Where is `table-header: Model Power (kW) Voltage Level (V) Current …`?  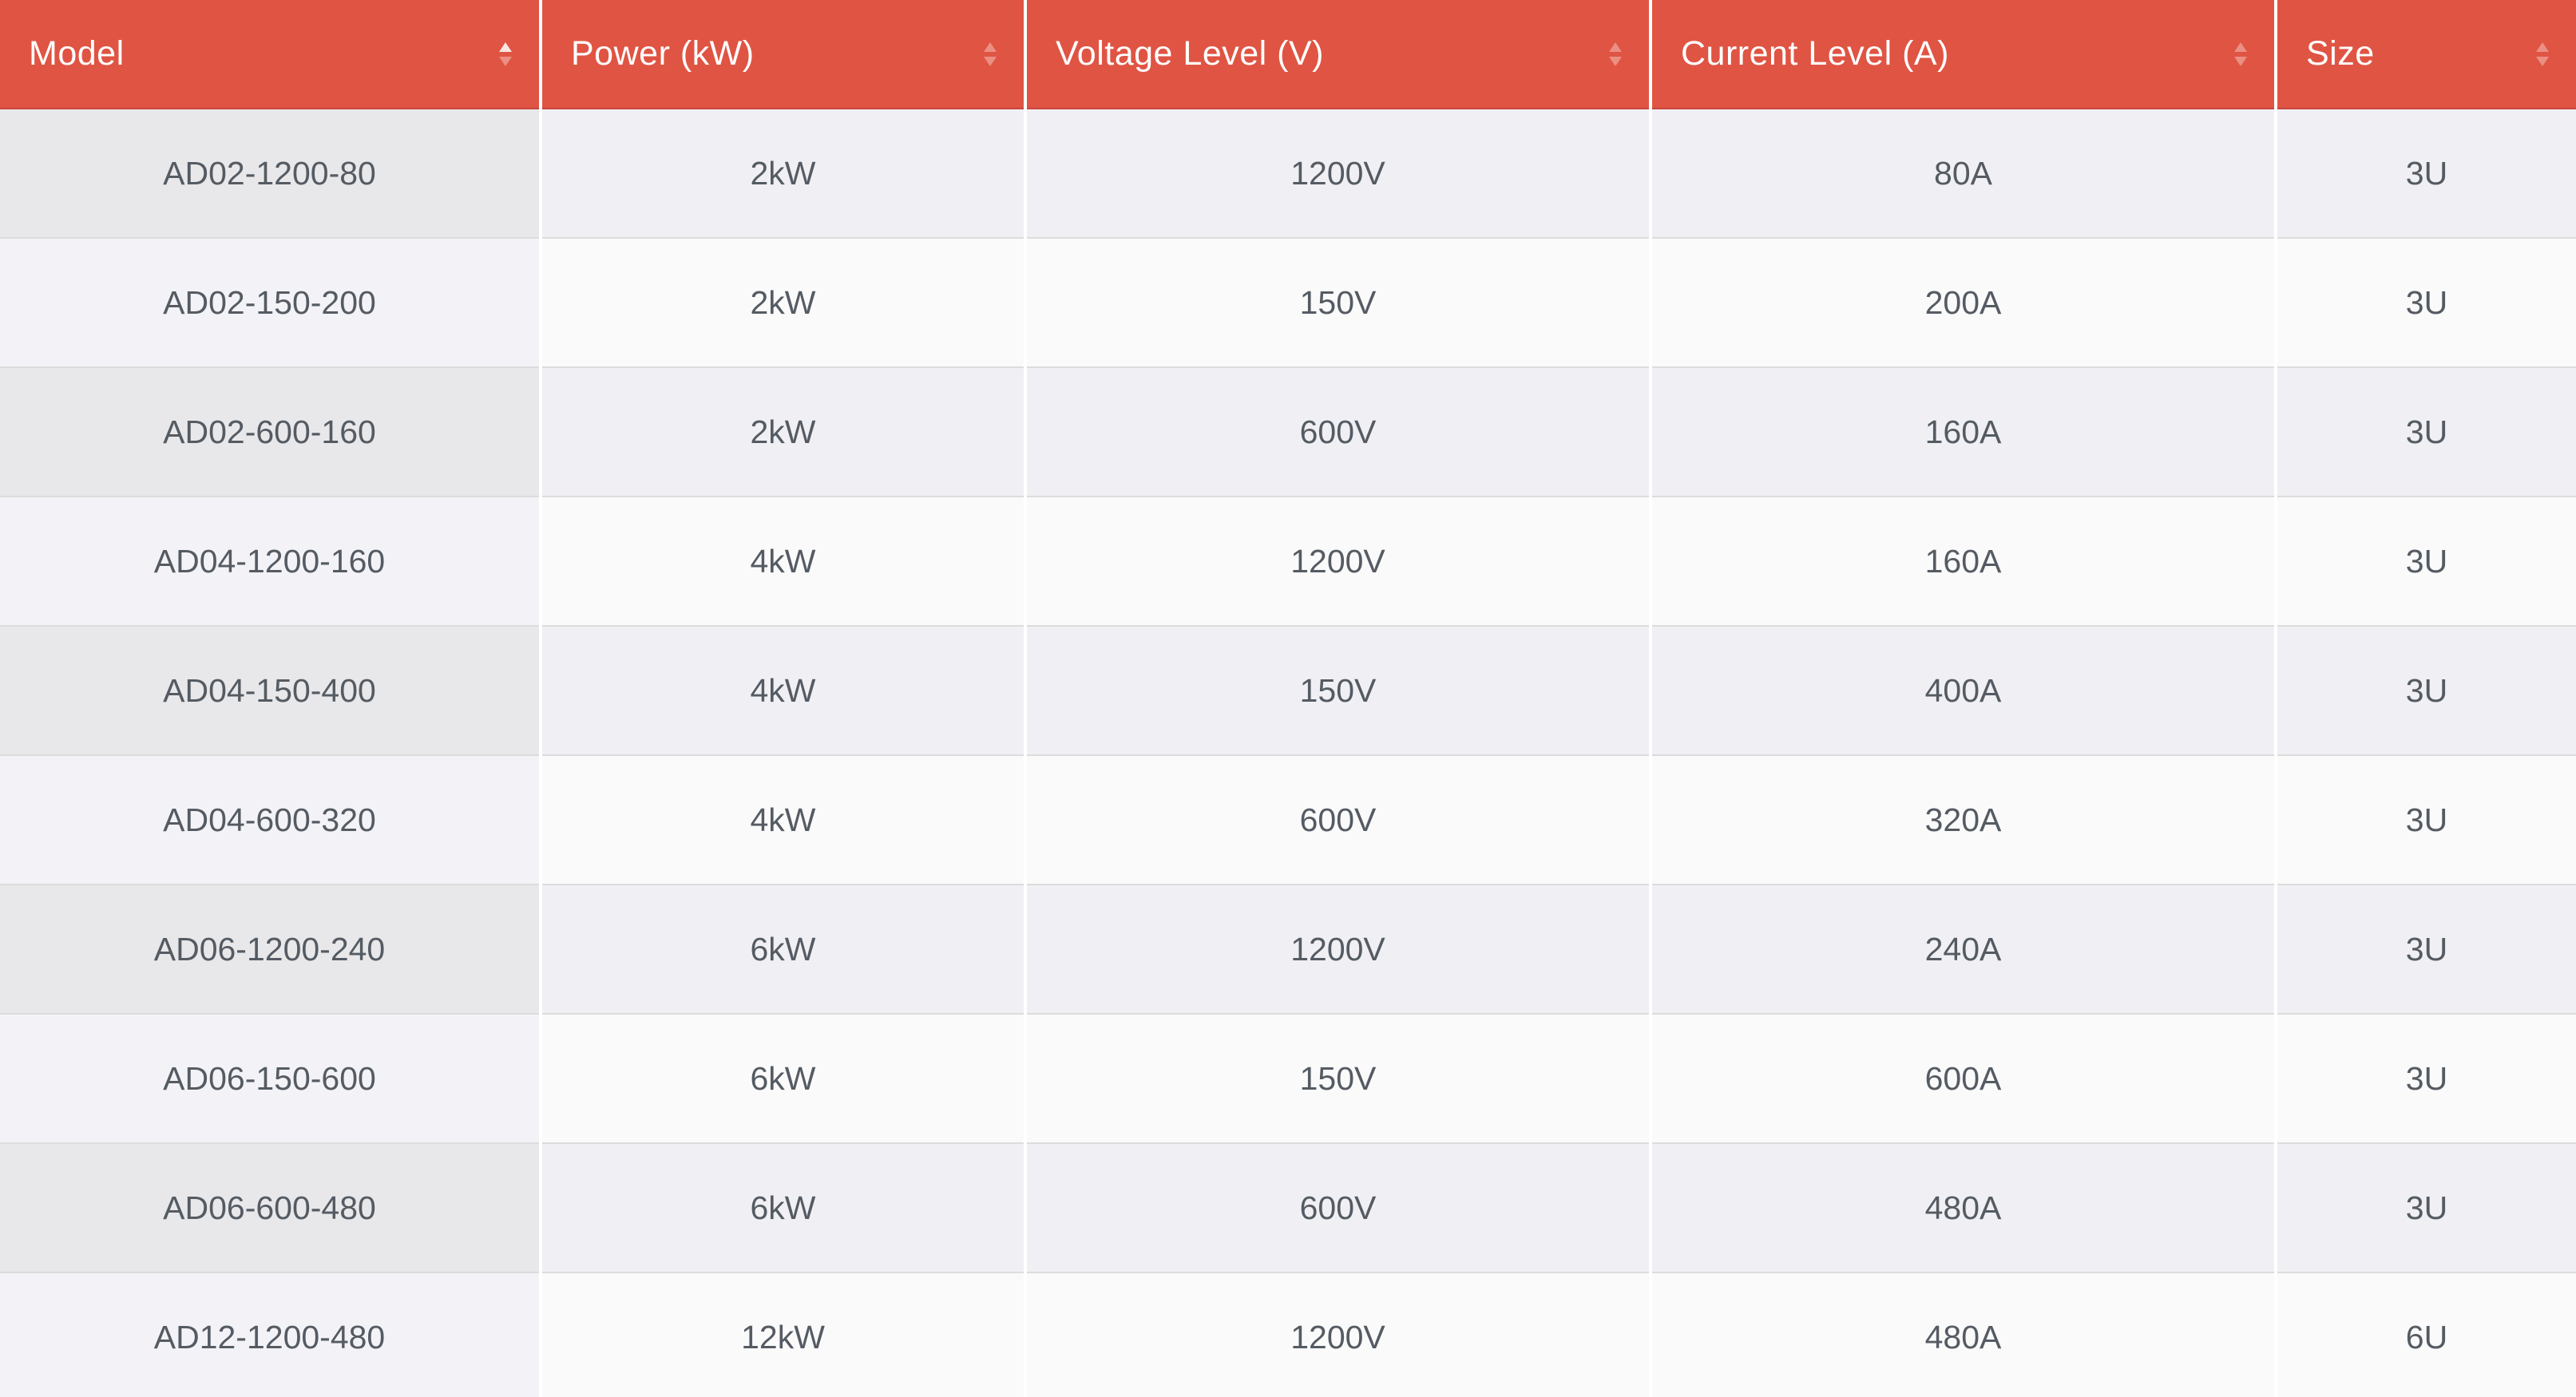
table-header: Model Power (kW) Voltage Level (V) Current … is located at coordinates (1288, 54).